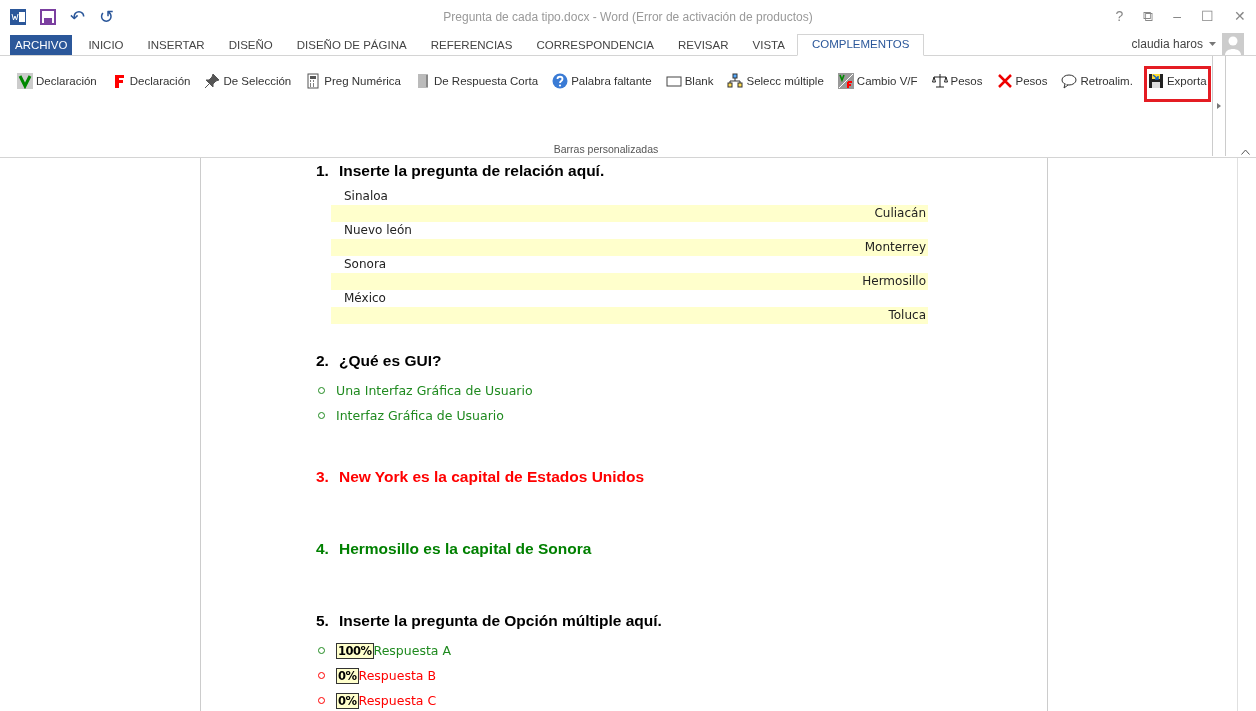 The image size is (1256, 711). What do you see at coordinates (1148, 16) in the screenshot?
I see `window-control: ⧉` at bounding box center [1148, 16].